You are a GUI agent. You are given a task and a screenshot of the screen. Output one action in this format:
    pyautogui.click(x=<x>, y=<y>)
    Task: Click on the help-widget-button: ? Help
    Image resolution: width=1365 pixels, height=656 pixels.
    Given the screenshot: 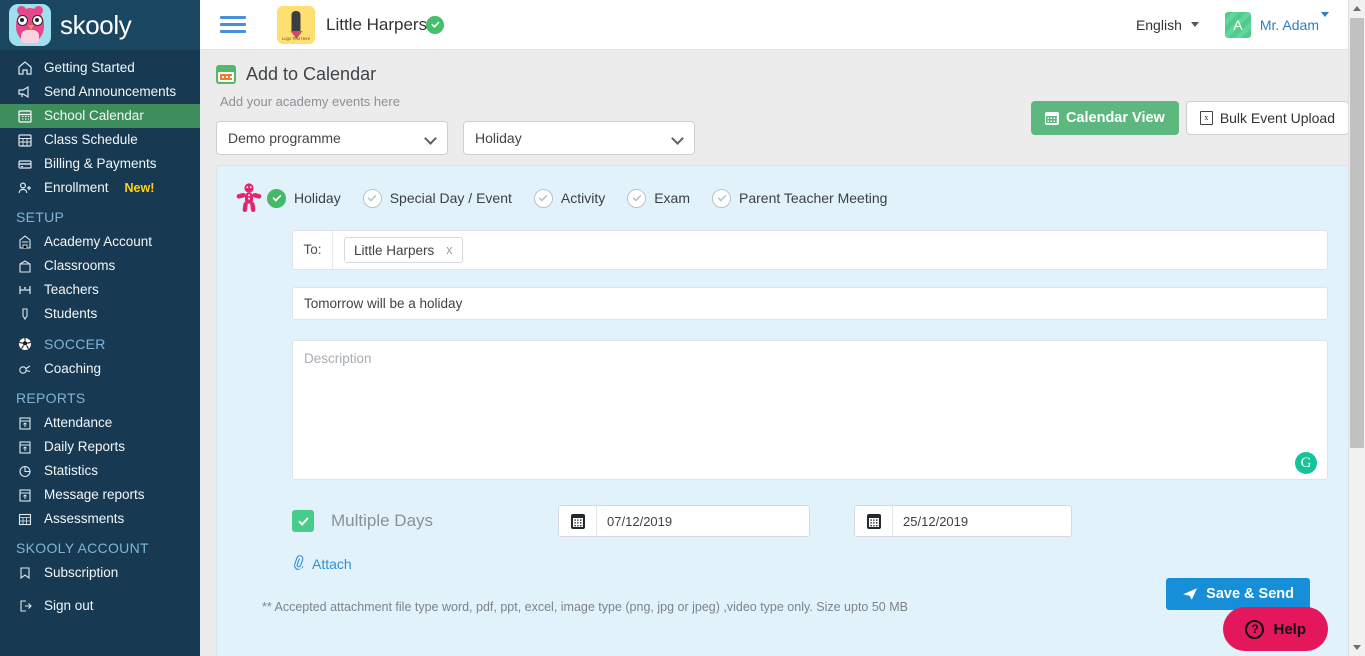 What is the action you would take?
    pyautogui.click(x=1275, y=629)
    